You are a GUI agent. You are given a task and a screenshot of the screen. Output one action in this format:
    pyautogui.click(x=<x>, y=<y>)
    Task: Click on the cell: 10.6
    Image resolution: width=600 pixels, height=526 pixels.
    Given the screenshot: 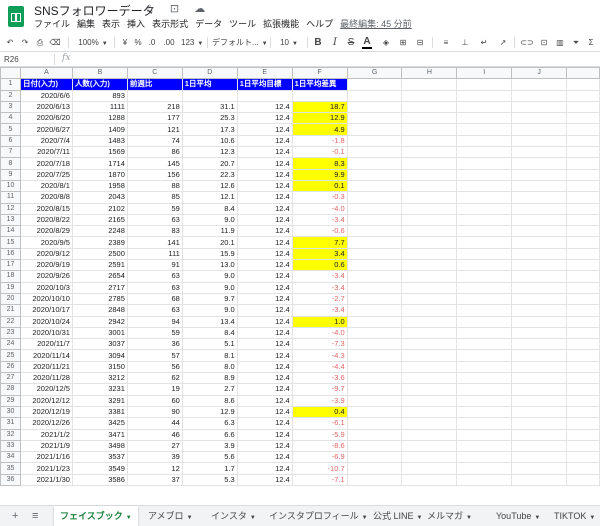 What is the action you would take?
    pyautogui.click(x=209, y=141)
    